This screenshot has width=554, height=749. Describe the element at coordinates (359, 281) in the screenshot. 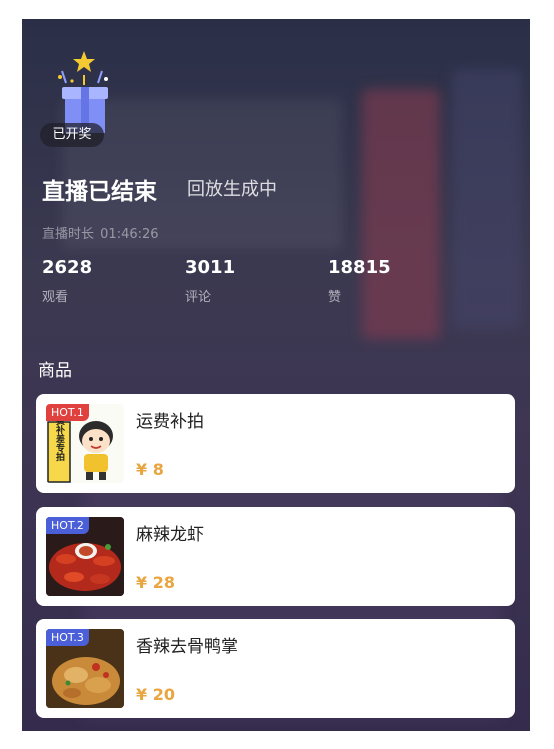

I see `stat-likes: 18815 赞` at that location.